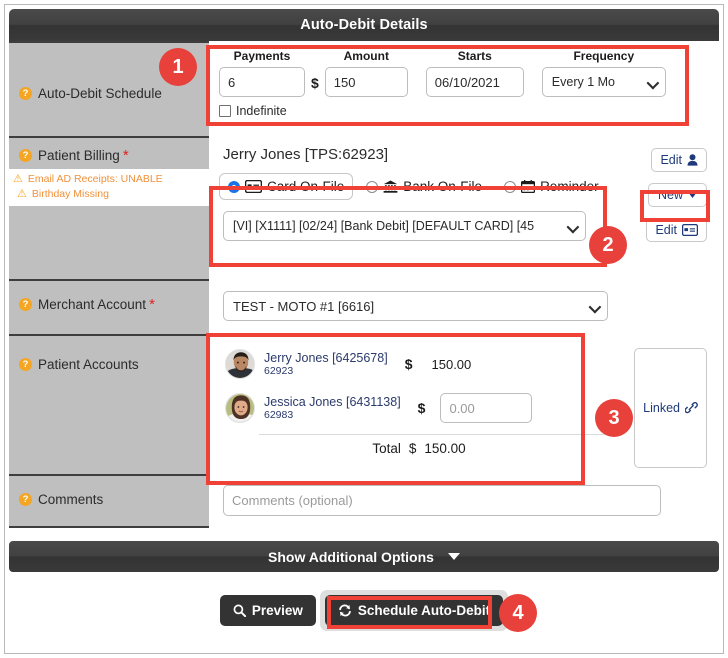 The height and width of the screenshot is (658, 728). What do you see at coordinates (443, 186) in the screenshot?
I see `radio-label: Bank On-File` at bounding box center [443, 186].